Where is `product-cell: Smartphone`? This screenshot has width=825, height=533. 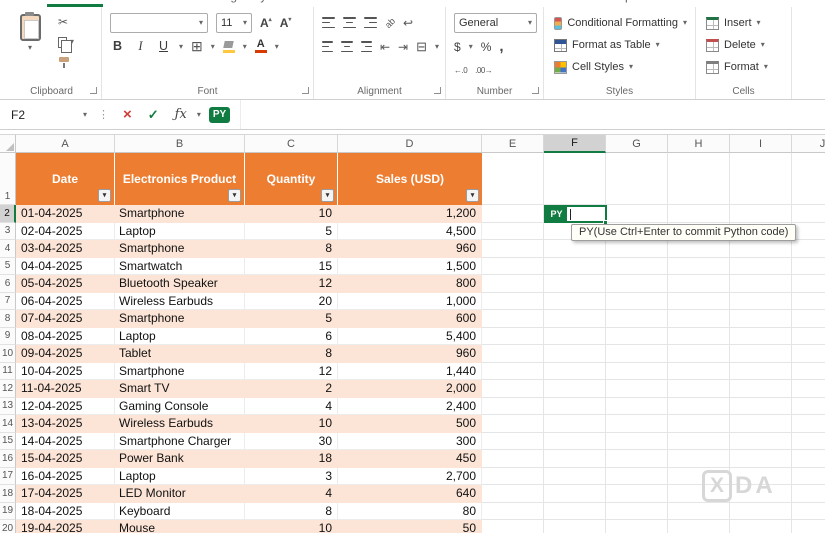 product-cell: Smartphone is located at coordinates (180, 214).